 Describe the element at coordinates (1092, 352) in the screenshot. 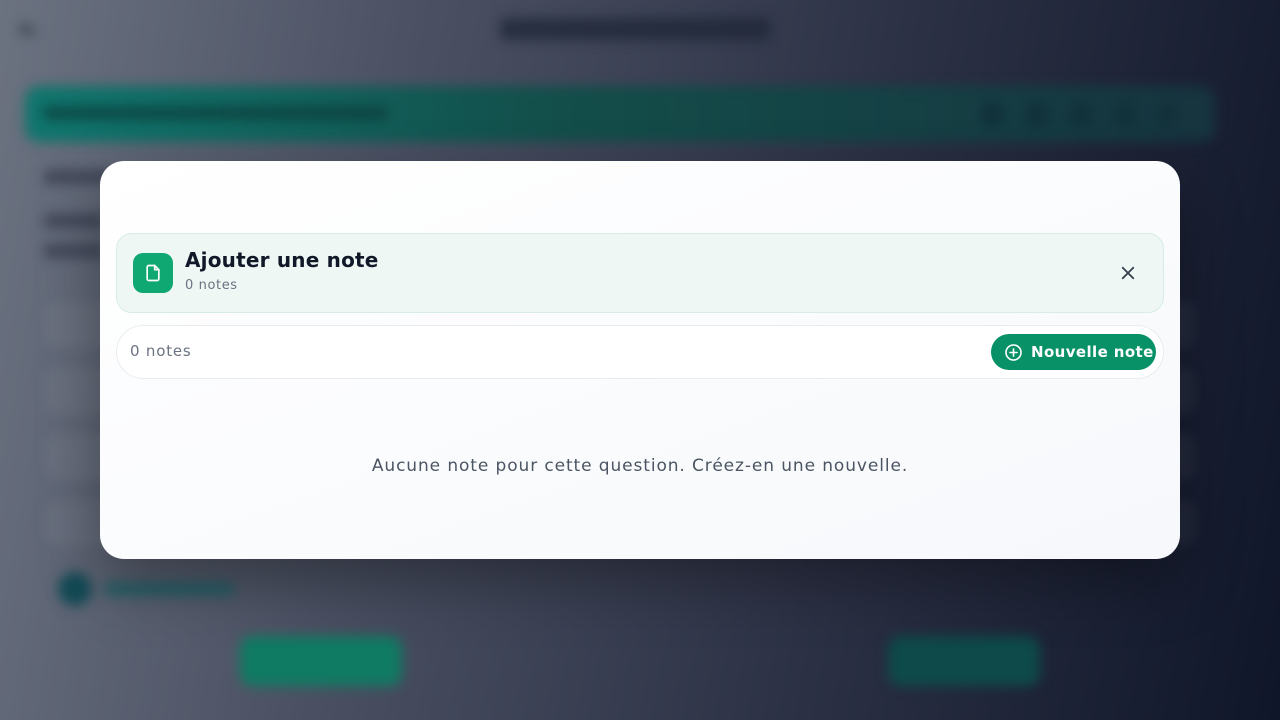

I see `new-note-label: Nouvelle note` at that location.